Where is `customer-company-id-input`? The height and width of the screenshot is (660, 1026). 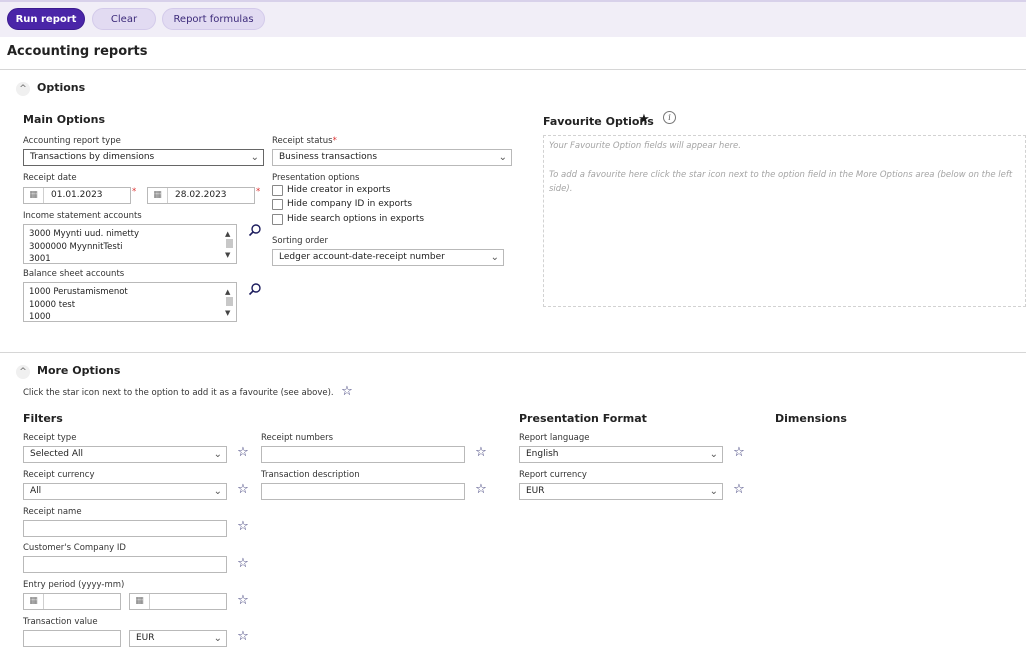 customer-company-id-input is located at coordinates (125, 564).